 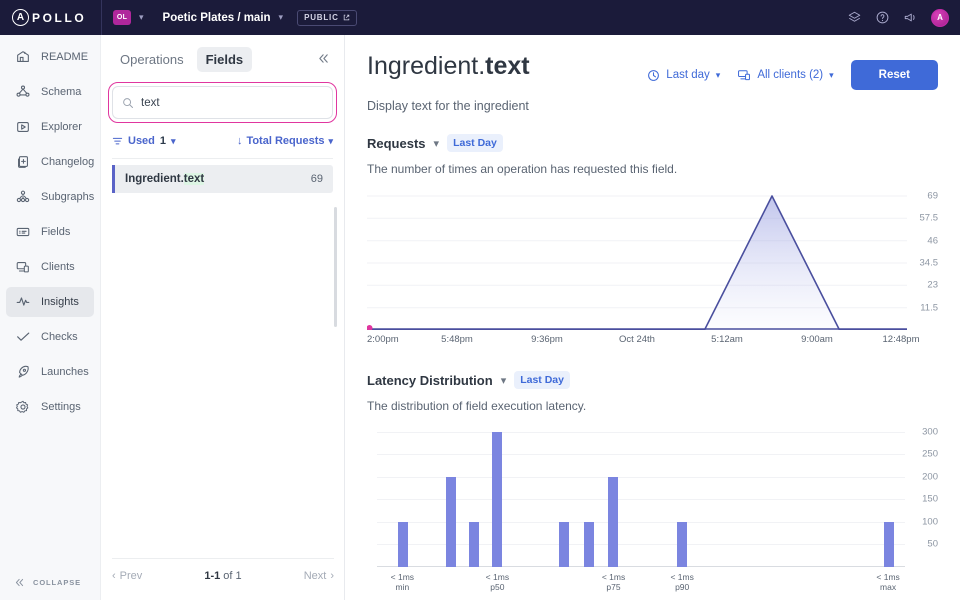 What do you see at coordinates (457, 339) in the screenshot?
I see `x-tick-label: 5:48pm` at bounding box center [457, 339].